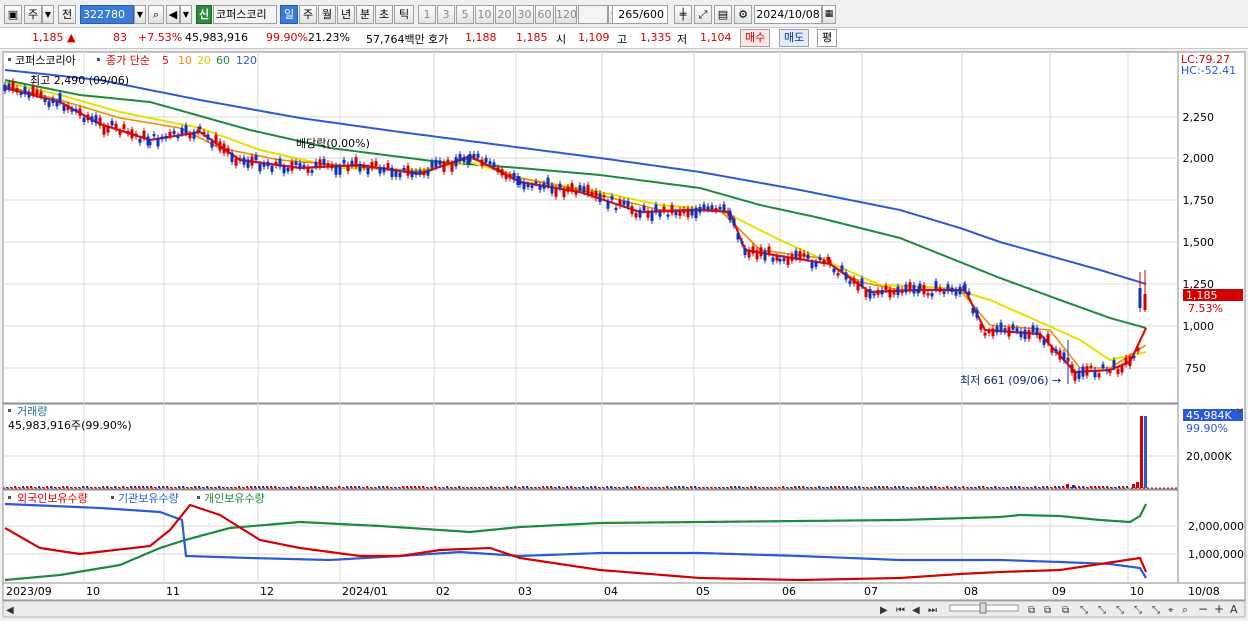 The width and height of the screenshot is (1248, 621). I want to click on panel-close-icon: ✕, so click(1240, 412).